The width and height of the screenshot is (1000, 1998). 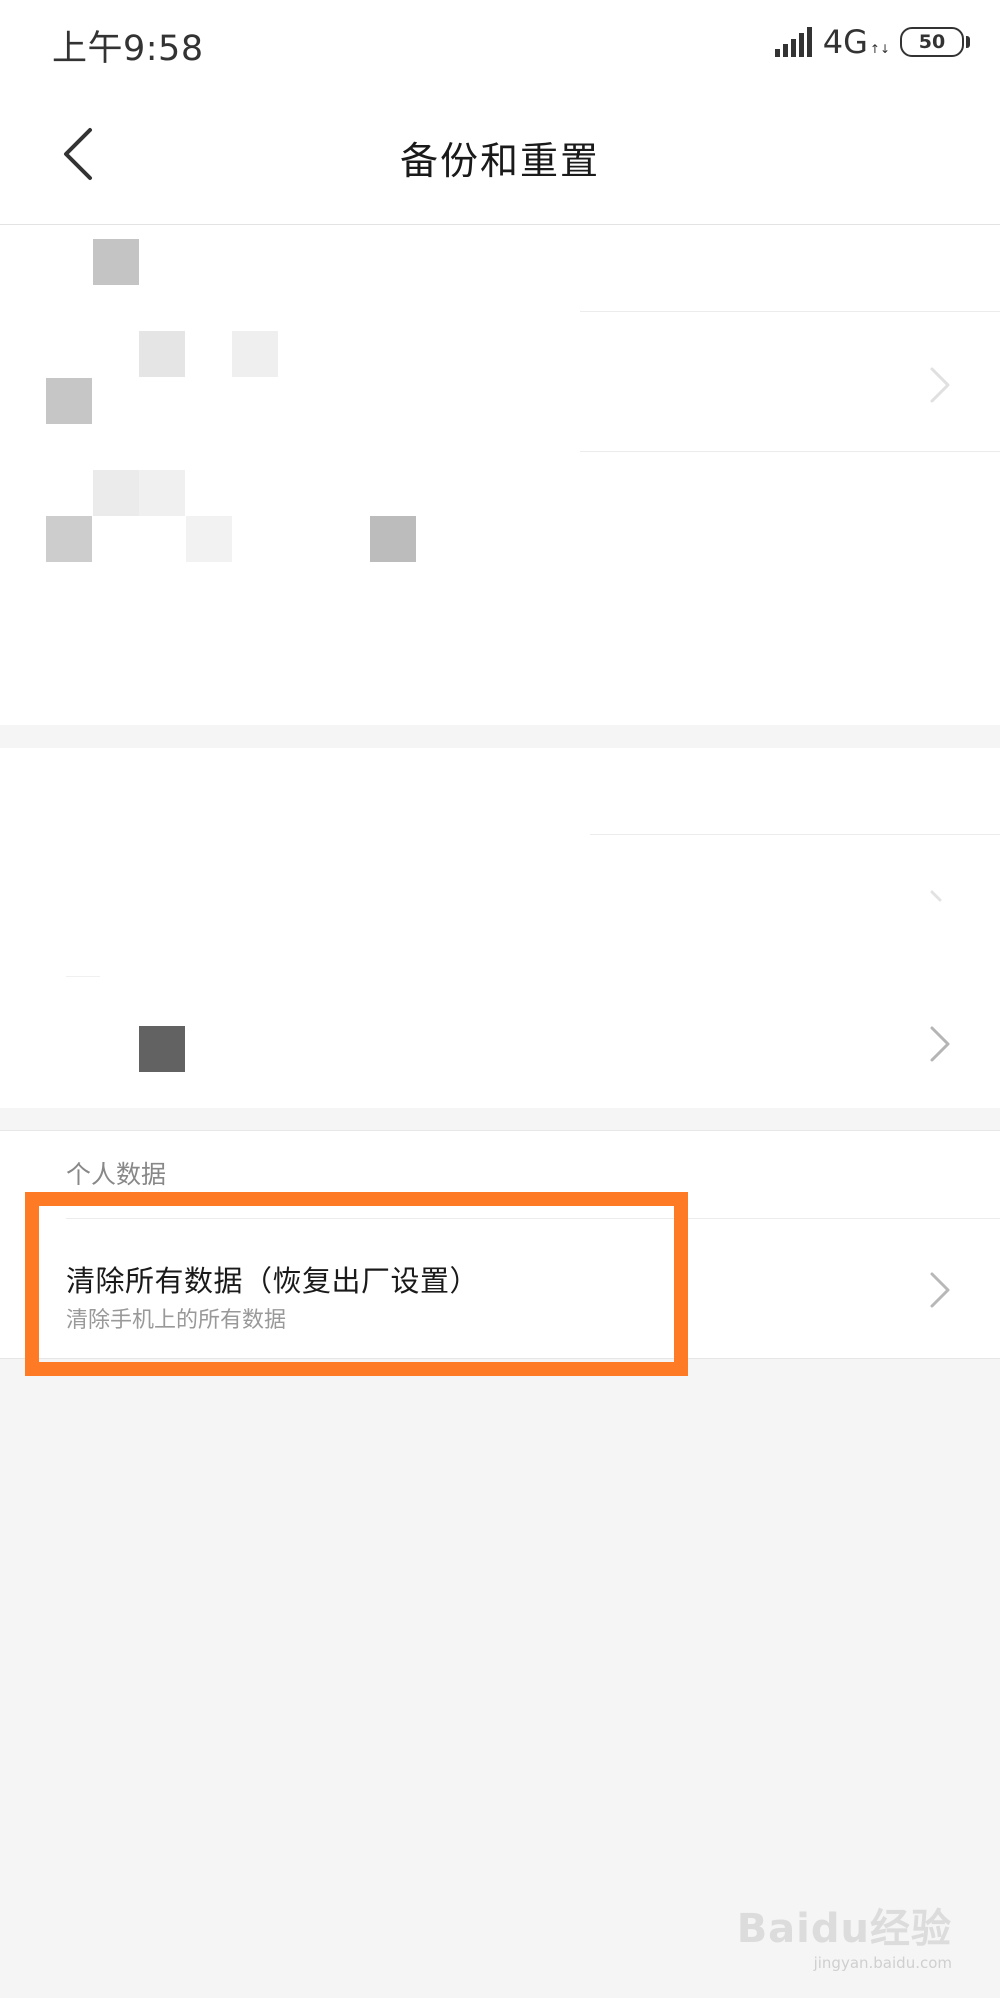 What do you see at coordinates (879, 49) in the screenshot?
I see `network-arrows-icon: ↑↓` at bounding box center [879, 49].